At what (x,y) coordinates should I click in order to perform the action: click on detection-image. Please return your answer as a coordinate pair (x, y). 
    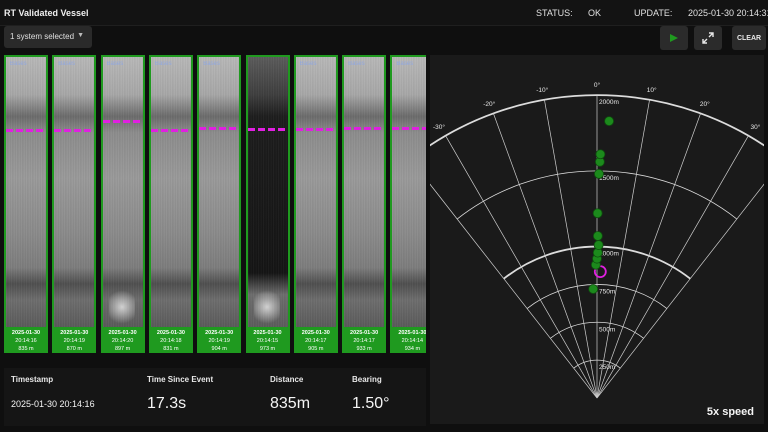
    Looking at the image, I should click on (267, 192).